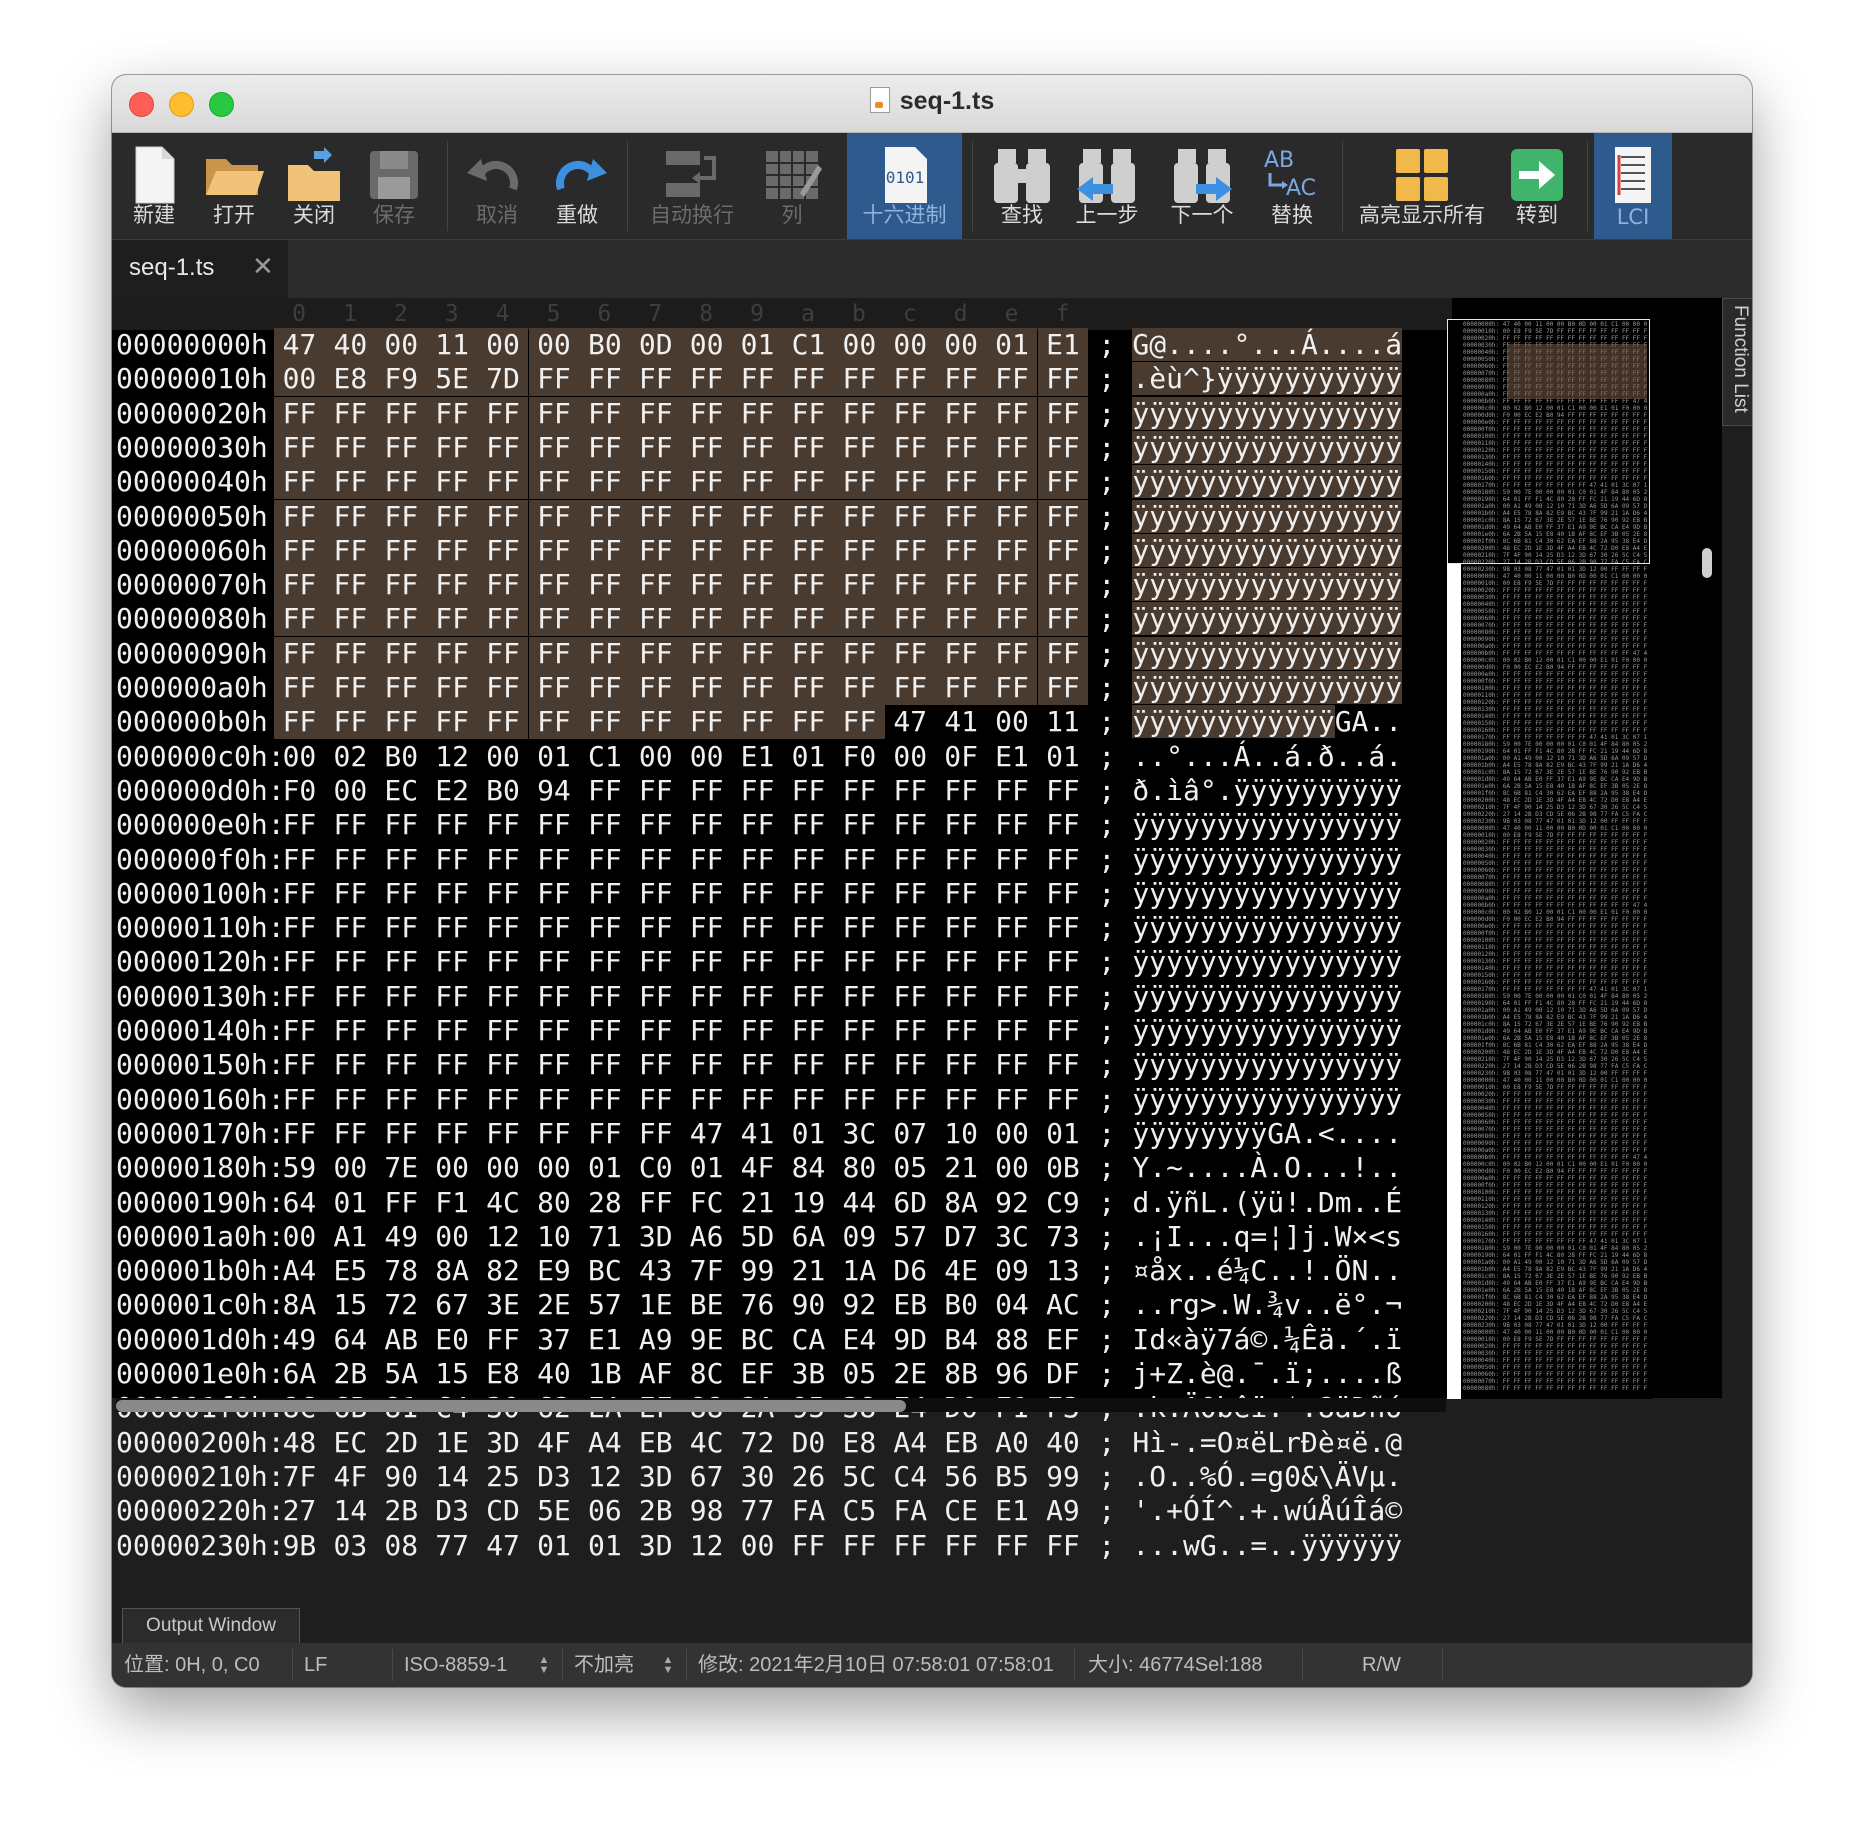  What do you see at coordinates (1063, 345) in the screenshot?
I see `hex-byte: E1` at bounding box center [1063, 345].